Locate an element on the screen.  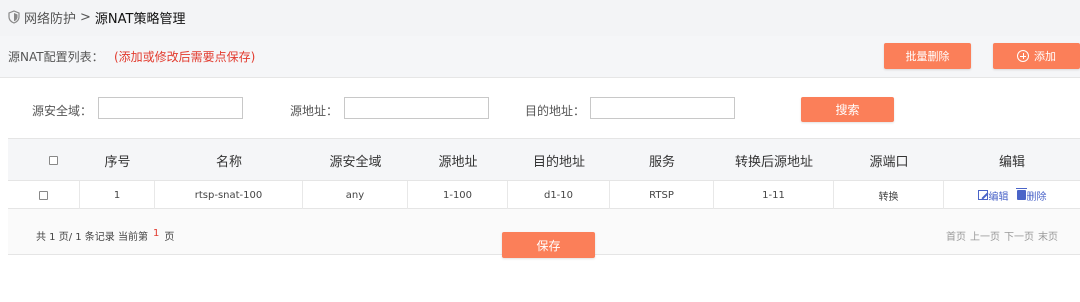
dst-addr-label: 目的地址： is located at coordinates (555, 111).